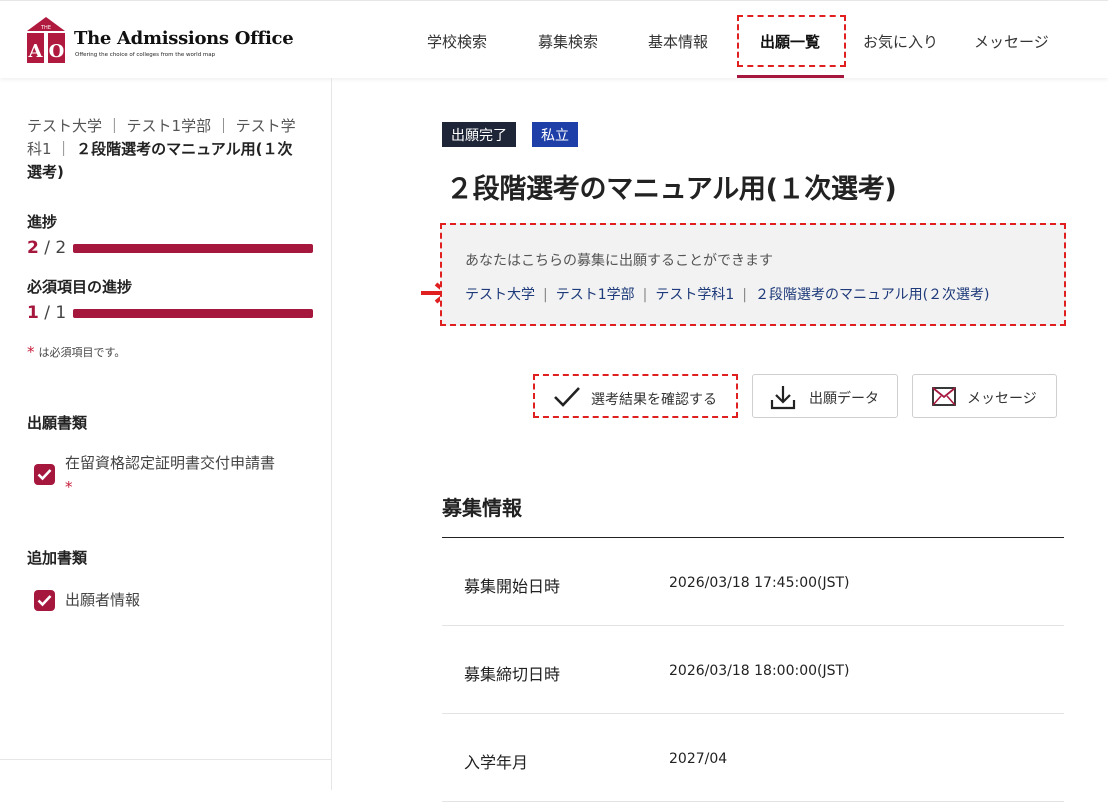 The image size is (1108, 802). I want to click on info-row: 募集締切日時 2026/03/18 18:00:00(JST), so click(753, 670).